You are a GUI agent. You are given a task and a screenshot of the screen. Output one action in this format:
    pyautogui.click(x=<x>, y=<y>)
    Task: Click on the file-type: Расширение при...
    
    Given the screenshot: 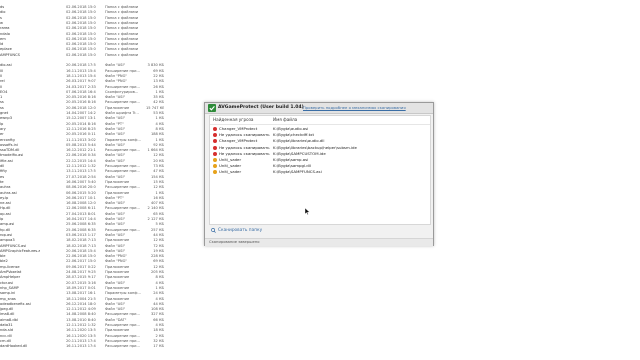 What is the action you would take?
    pyautogui.click(x=122, y=346)
    